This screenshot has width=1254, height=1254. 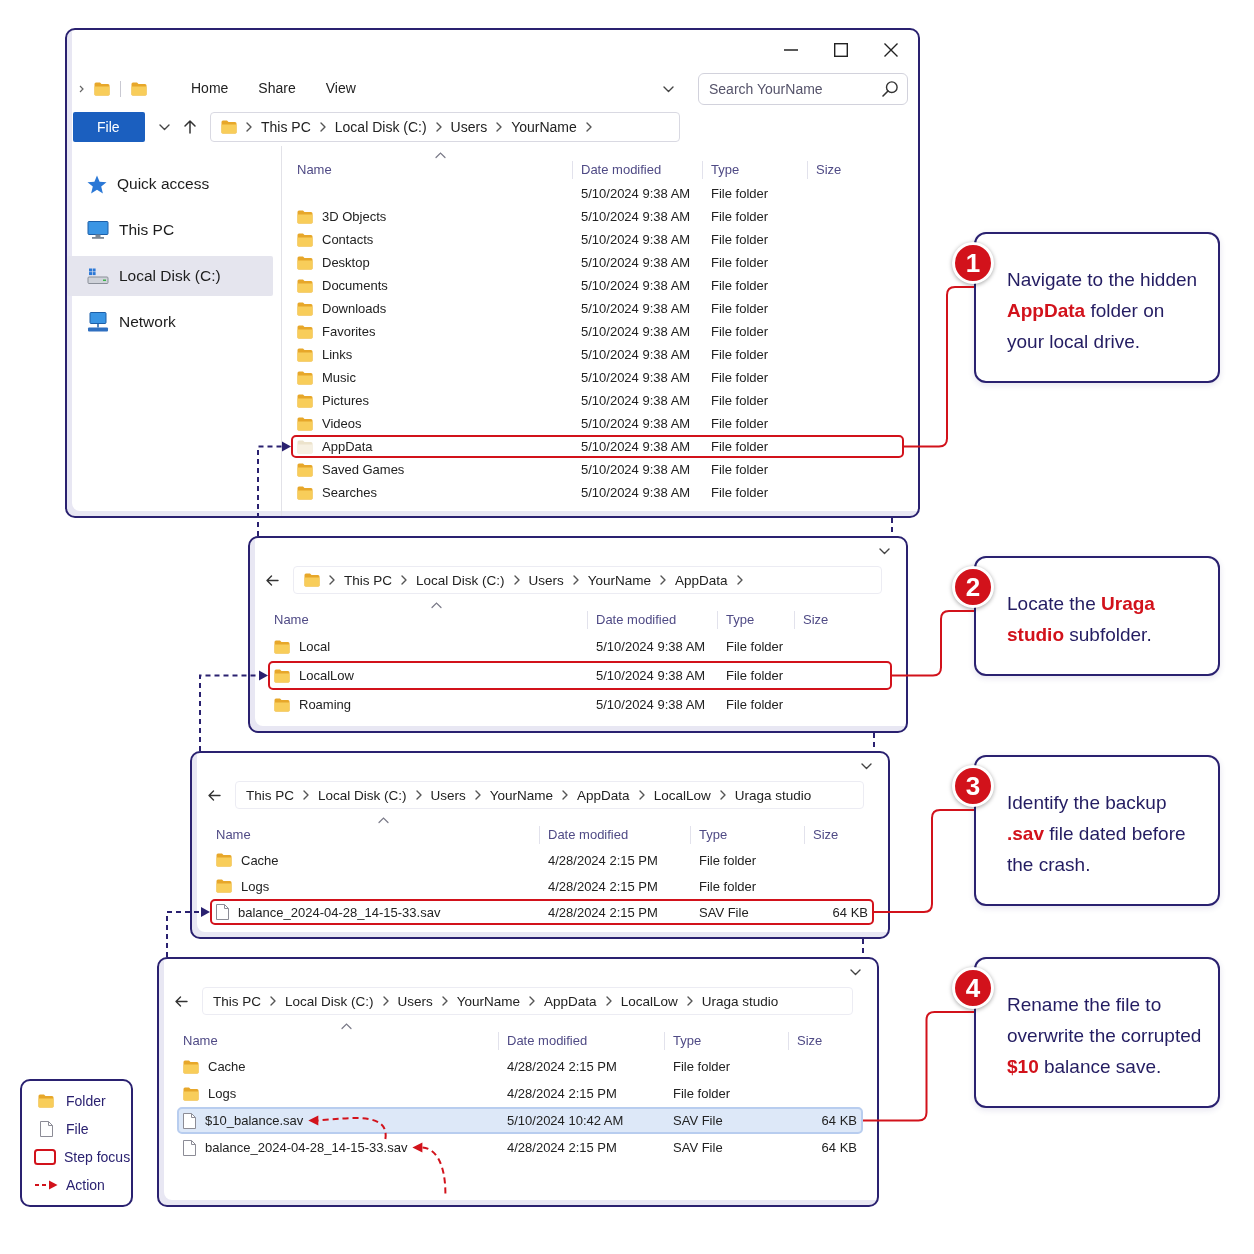 What do you see at coordinates (210, 89) in the screenshot?
I see `ribbon-tab: Home` at bounding box center [210, 89].